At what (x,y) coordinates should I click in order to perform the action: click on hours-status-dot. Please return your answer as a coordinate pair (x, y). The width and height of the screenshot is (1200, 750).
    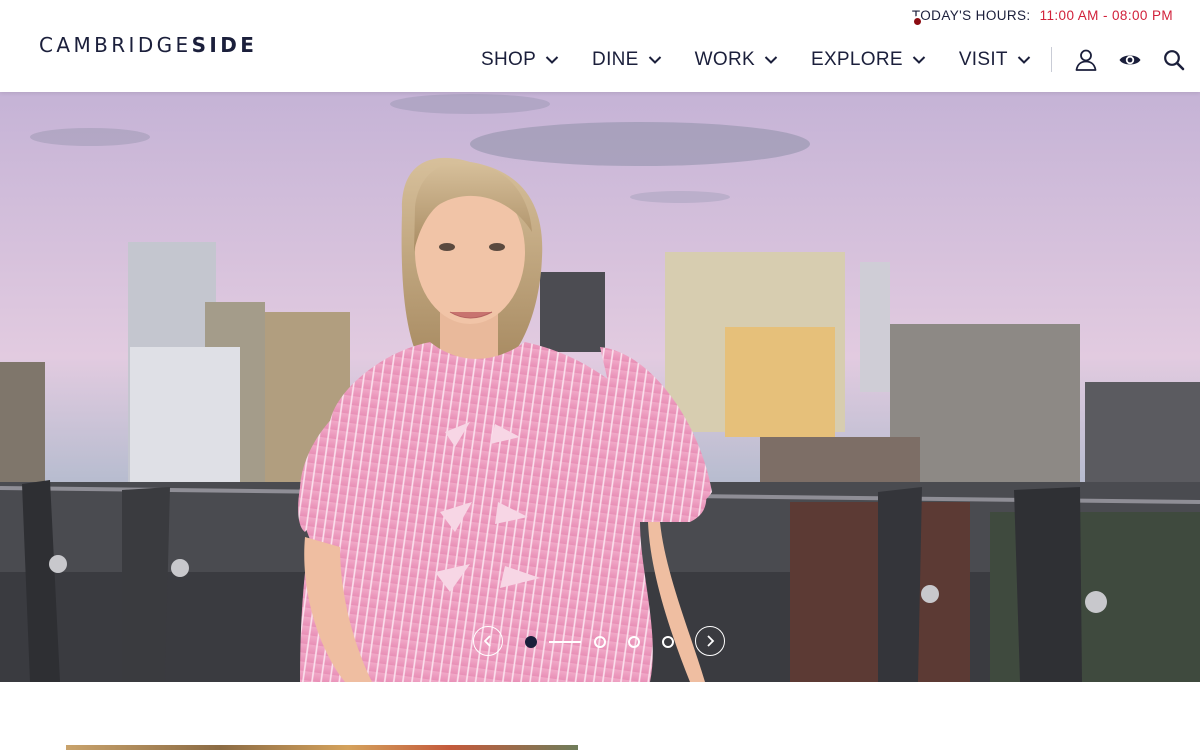
    Looking at the image, I should click on (917, 21).